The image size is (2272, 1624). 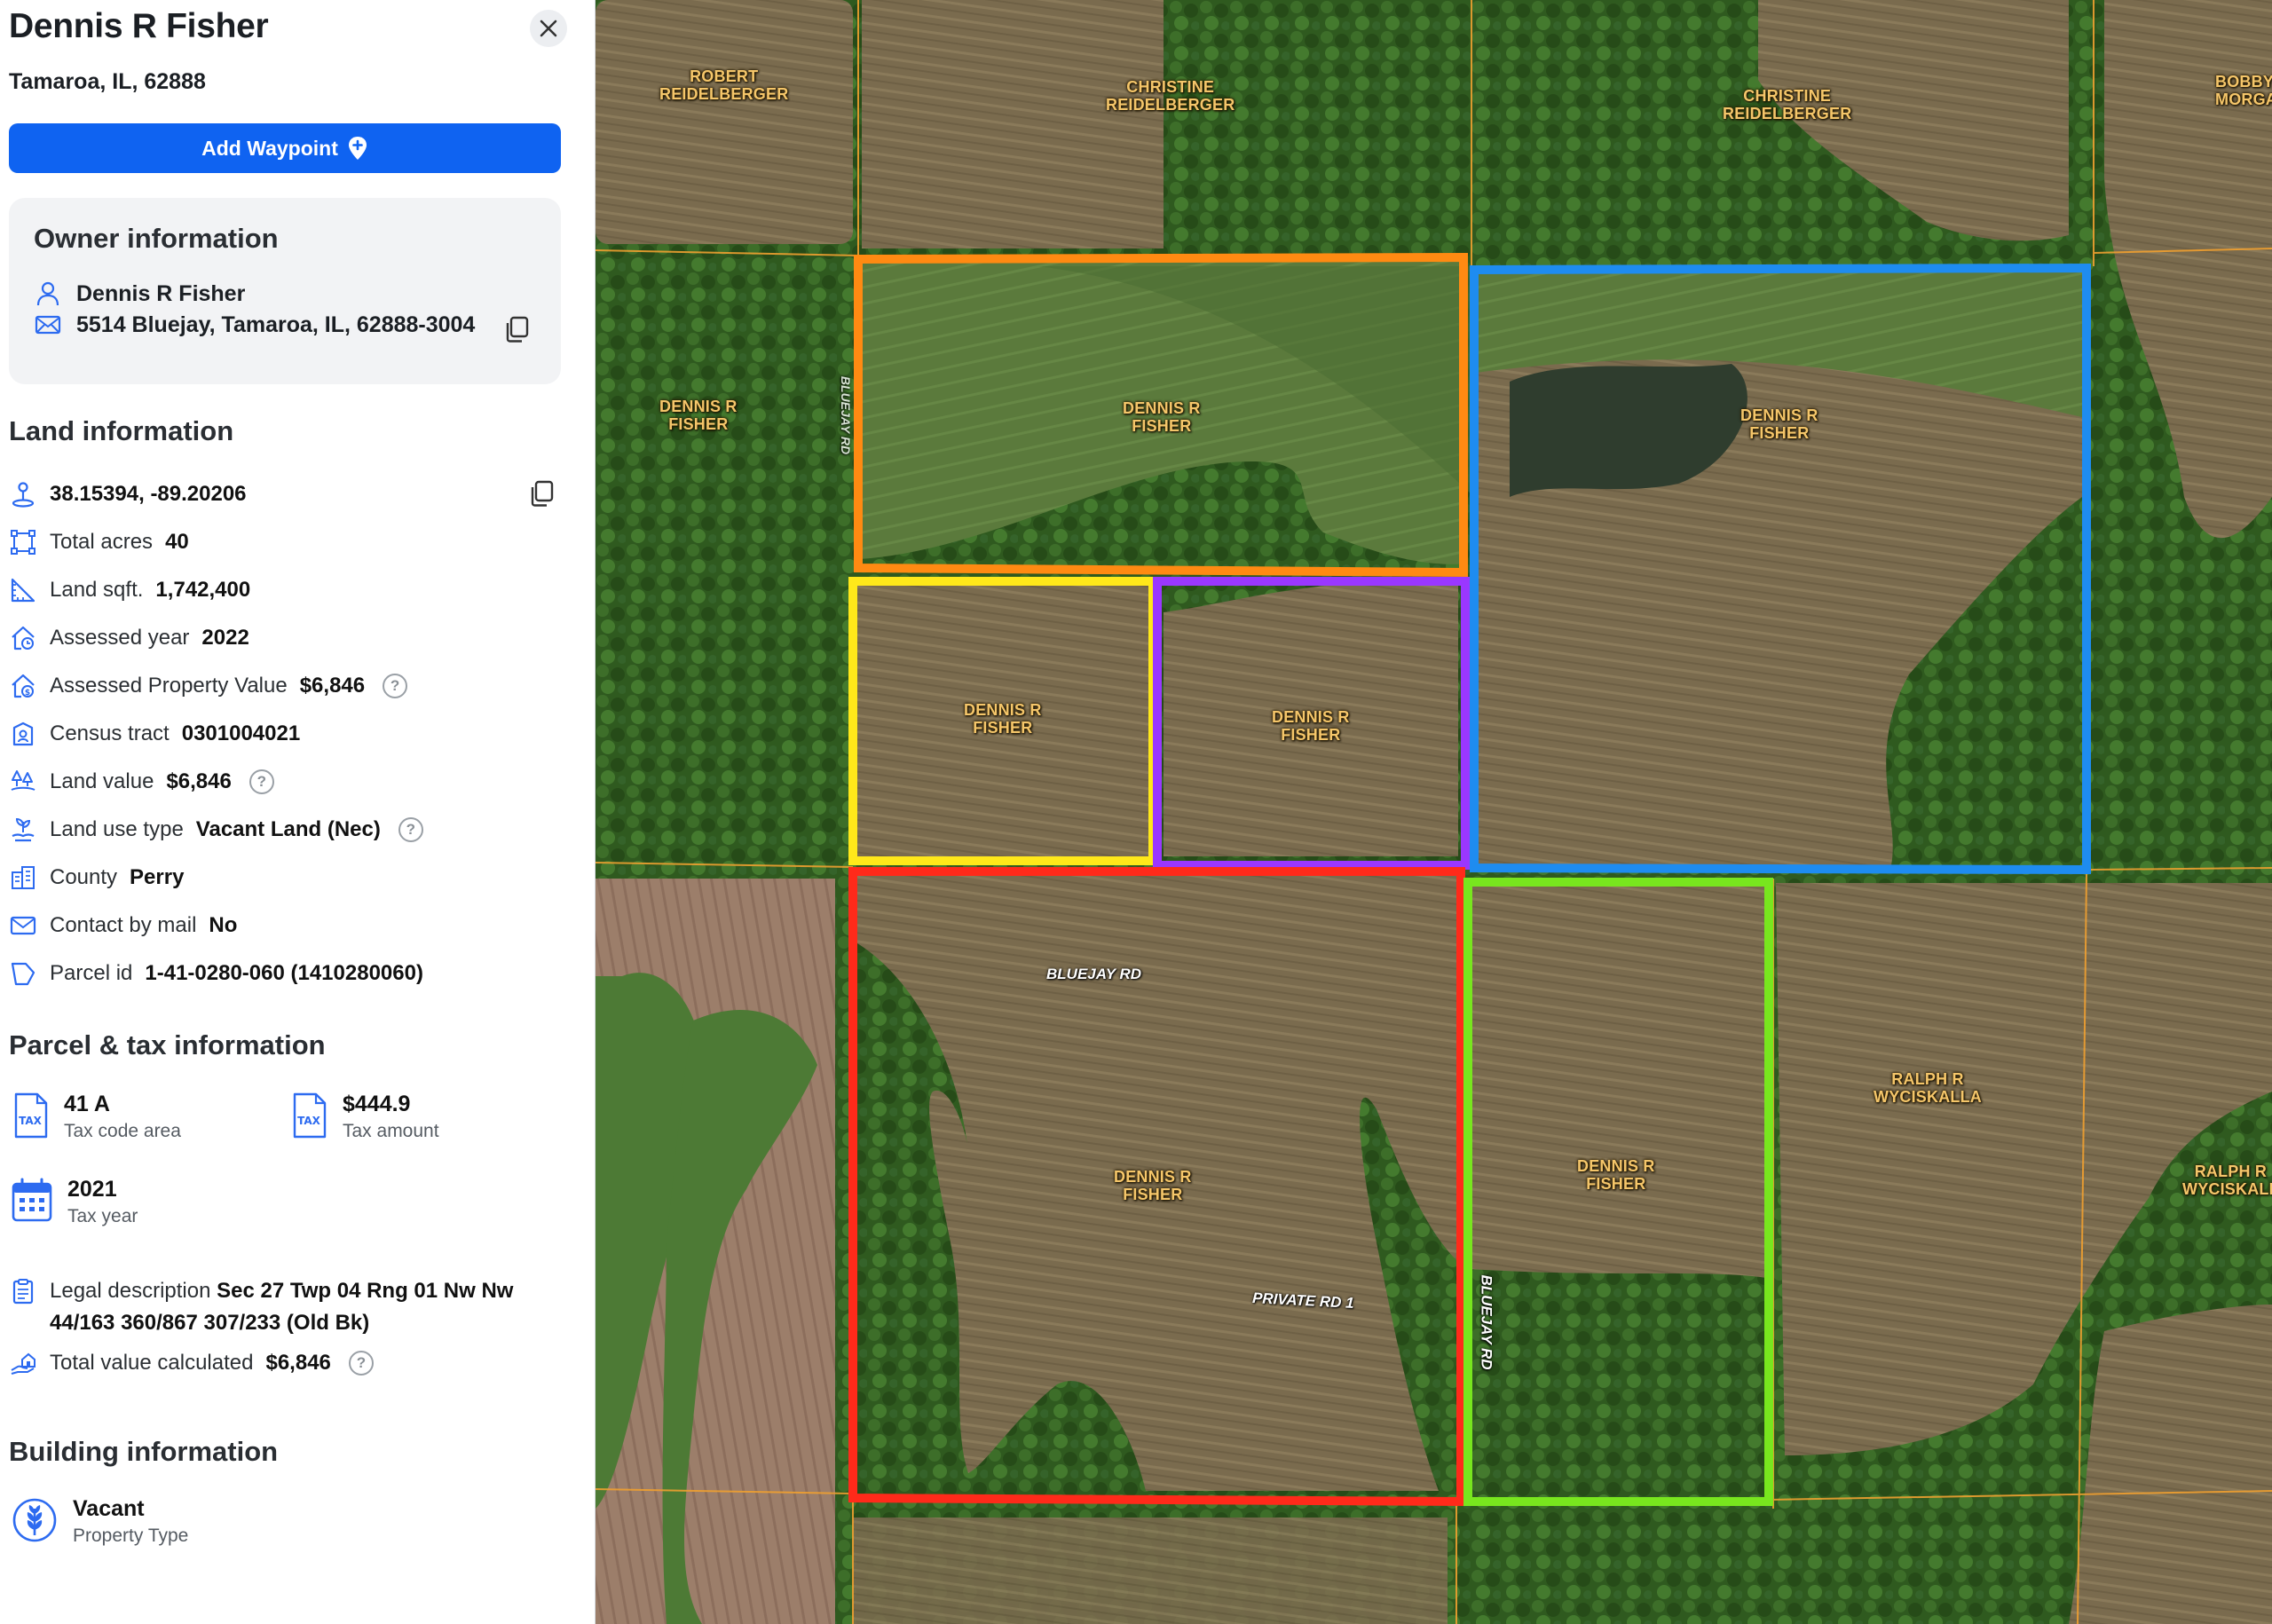 I want to click on person-icon, so click(x=48, y=294).